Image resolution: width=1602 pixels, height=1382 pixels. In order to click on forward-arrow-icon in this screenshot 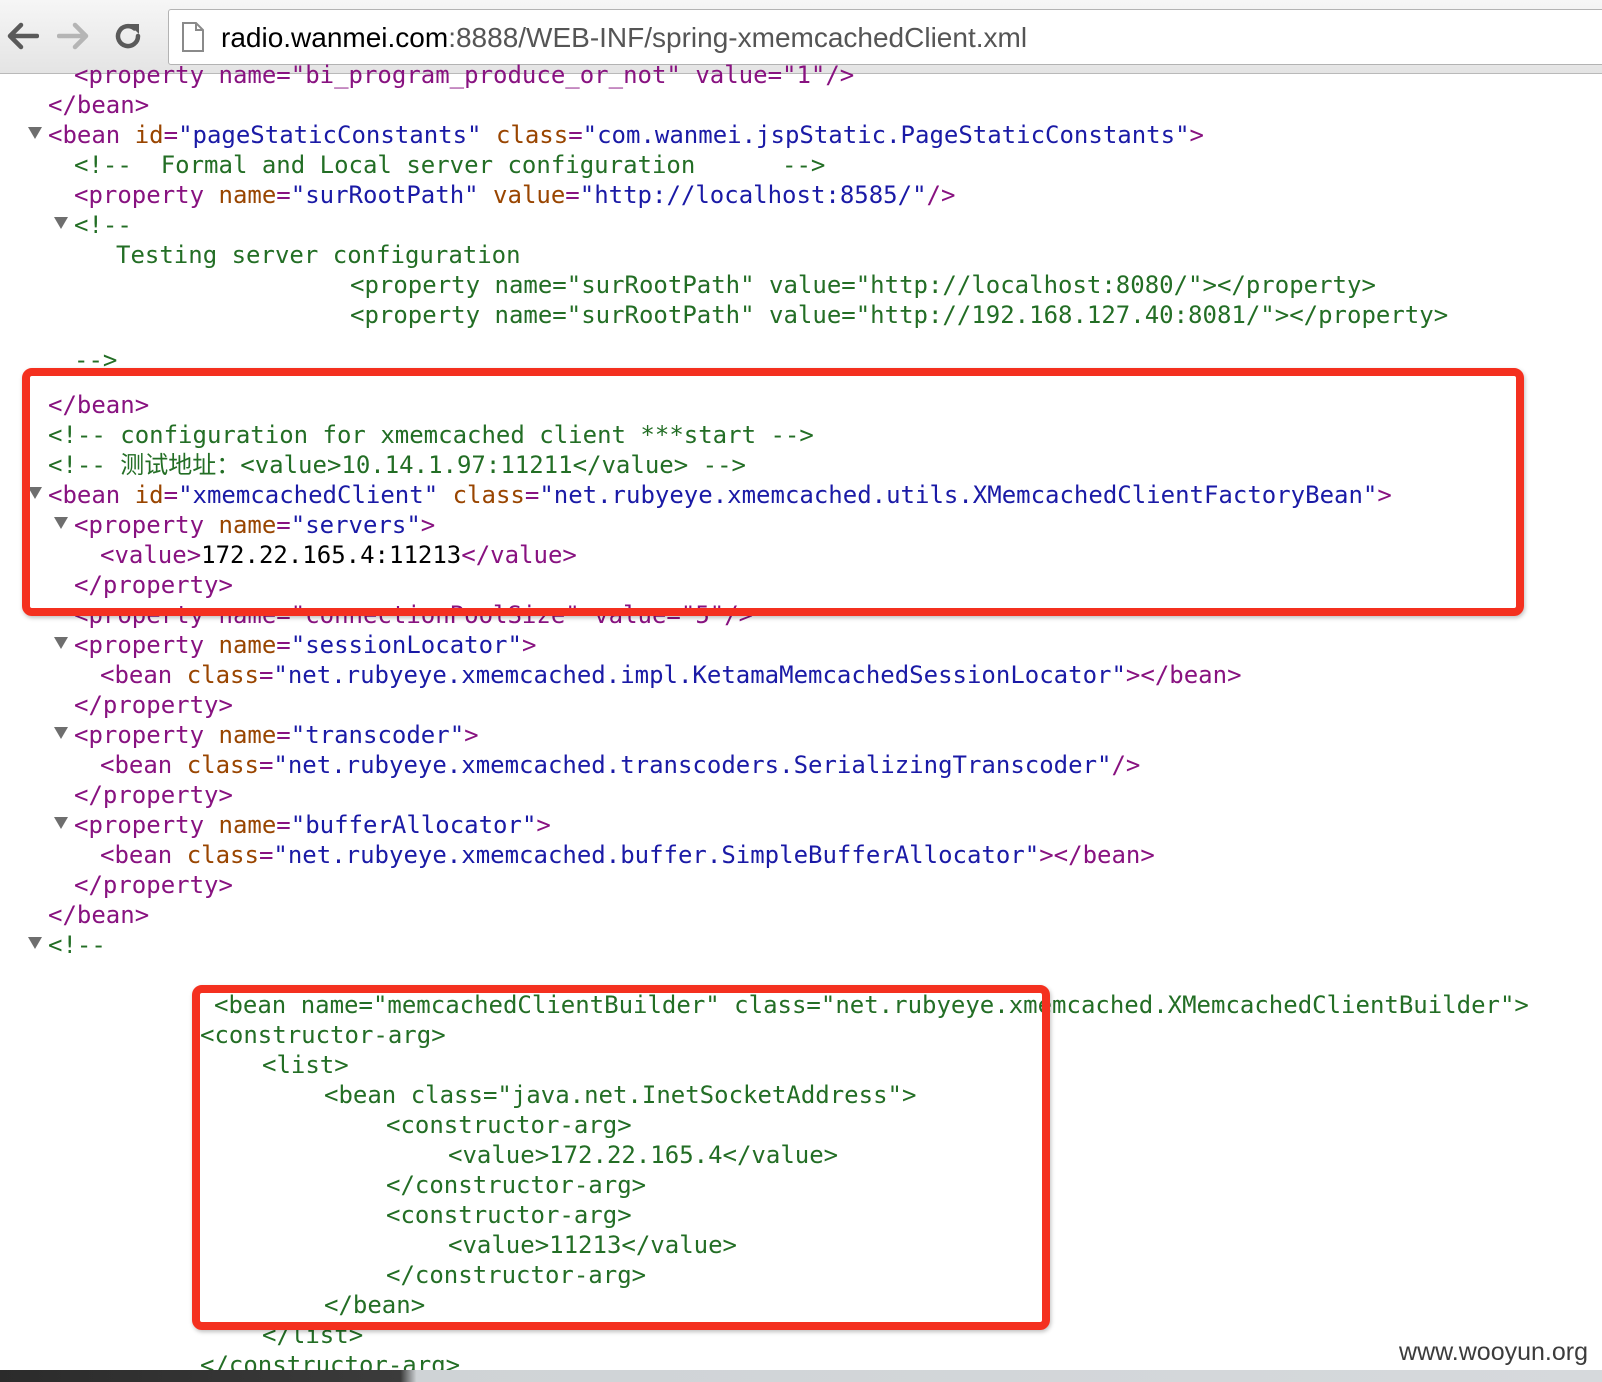, I will do `click(73, 36)`.